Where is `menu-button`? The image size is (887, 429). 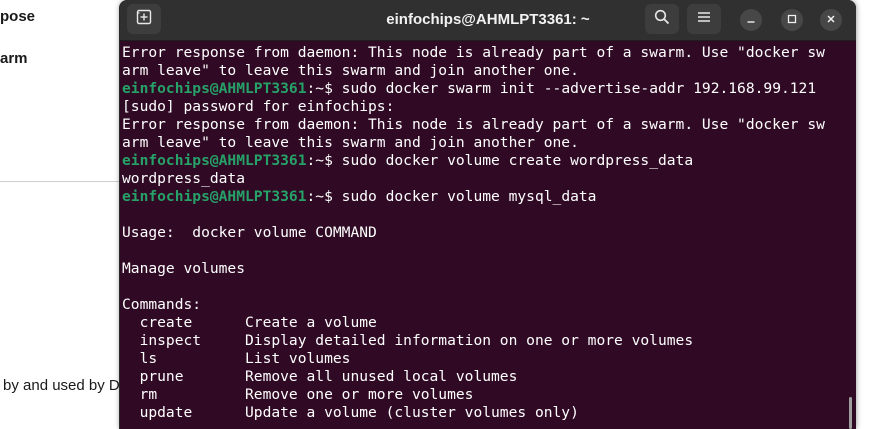 menu-button is located at coordinates (704, 19).